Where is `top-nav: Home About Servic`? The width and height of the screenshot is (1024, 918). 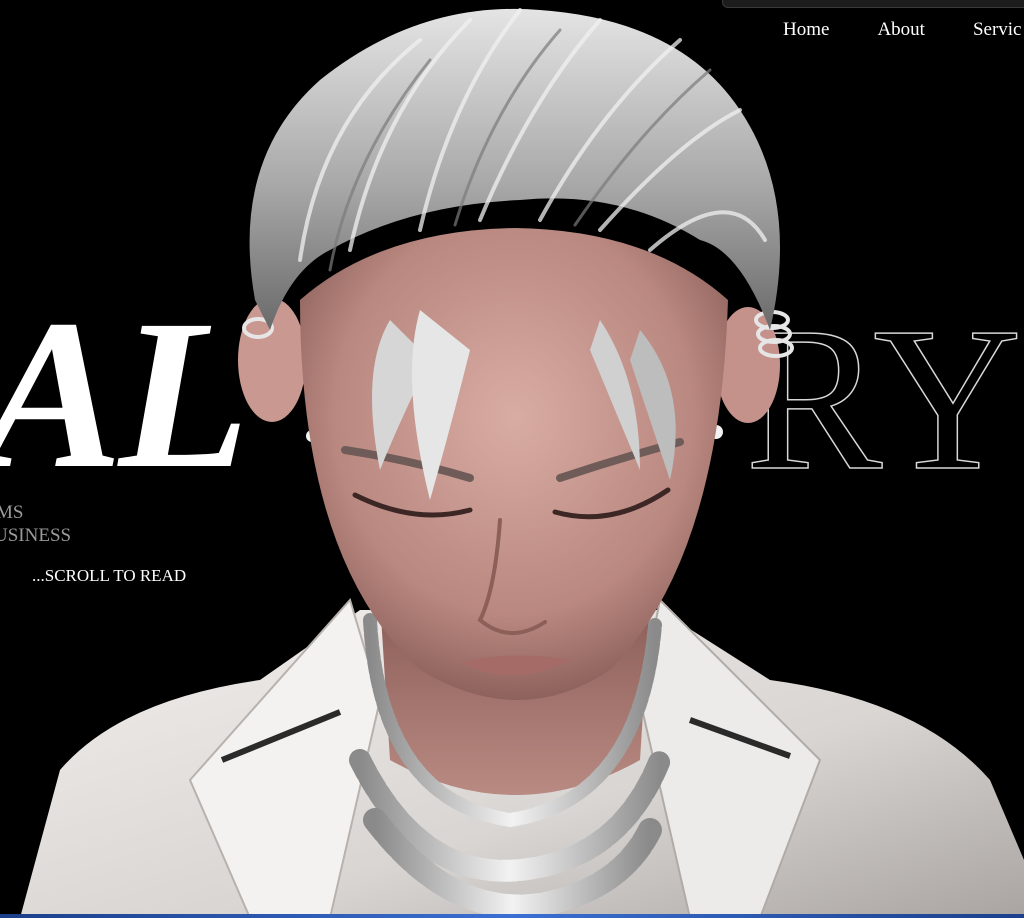 top-nav: Home About Servic is located at coordinates (903, 30).